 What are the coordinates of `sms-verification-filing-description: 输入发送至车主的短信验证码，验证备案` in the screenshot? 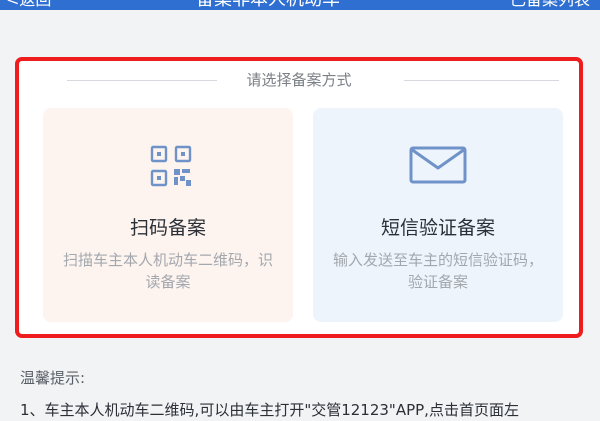 It's located at (437, 271).